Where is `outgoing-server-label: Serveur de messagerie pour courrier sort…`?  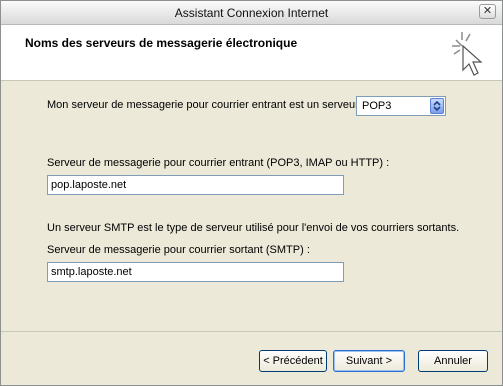 outgoing-server-label: Serveur de messagerie pour courrier sort… is located at coordinates (178, 250).